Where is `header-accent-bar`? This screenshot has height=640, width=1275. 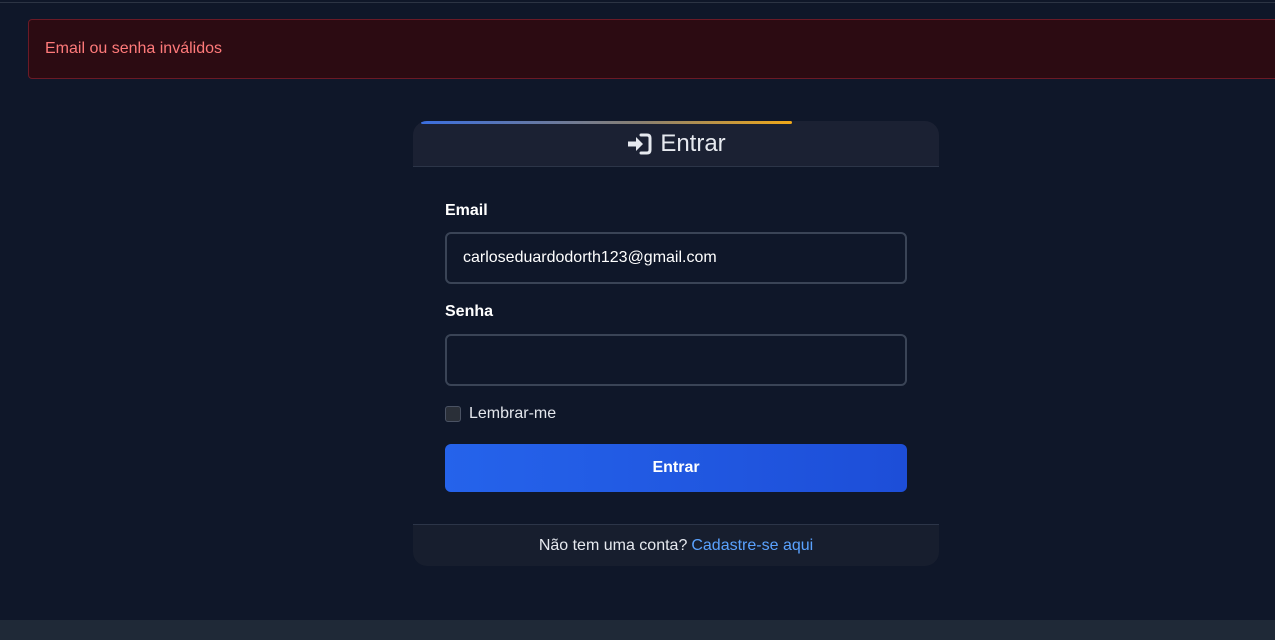 header-accent-bar is located at coordinates (606, 122).